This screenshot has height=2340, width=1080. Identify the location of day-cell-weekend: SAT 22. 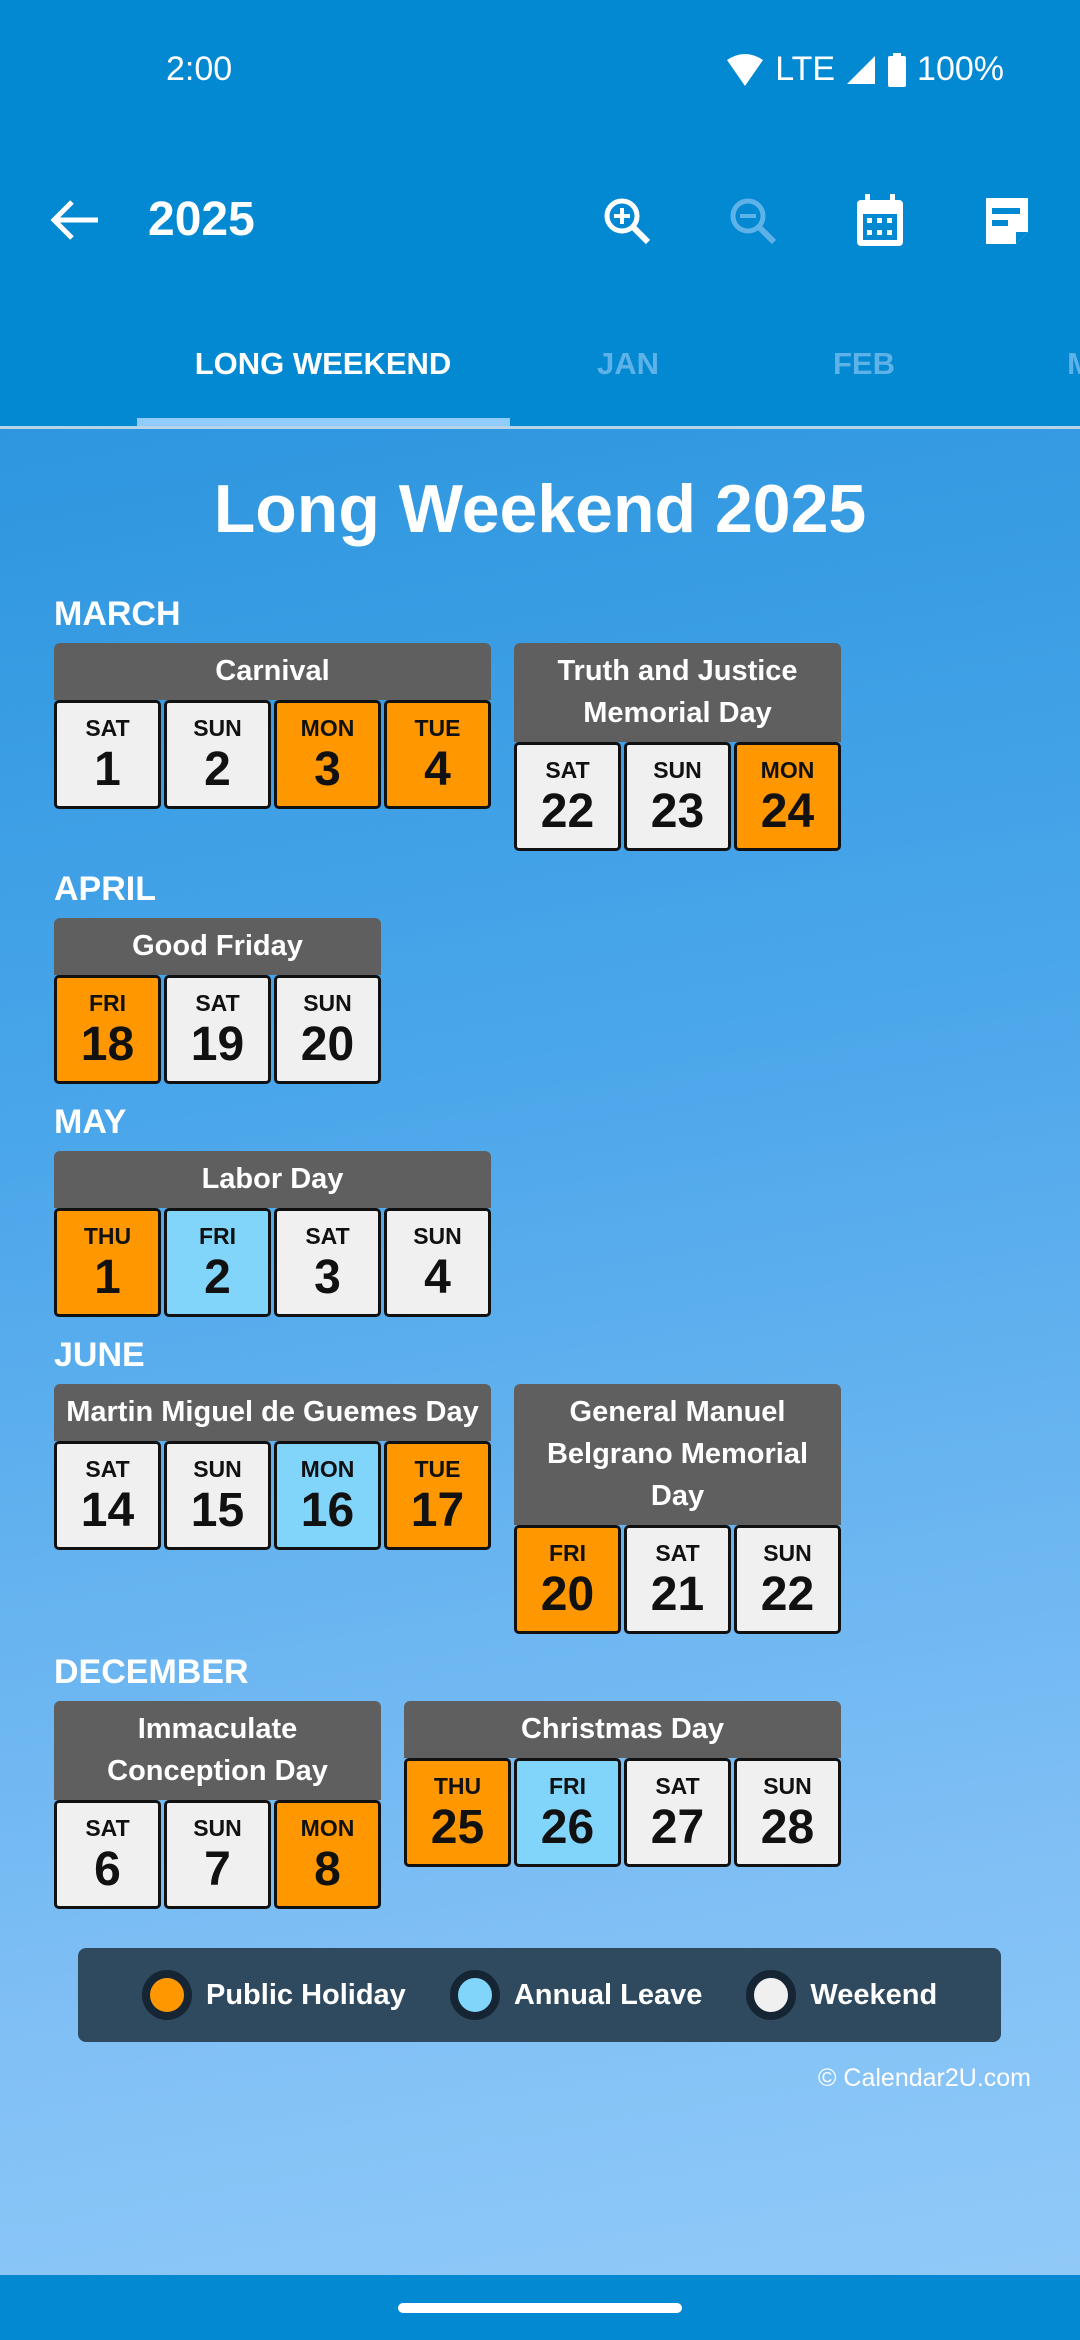
(567, 796).